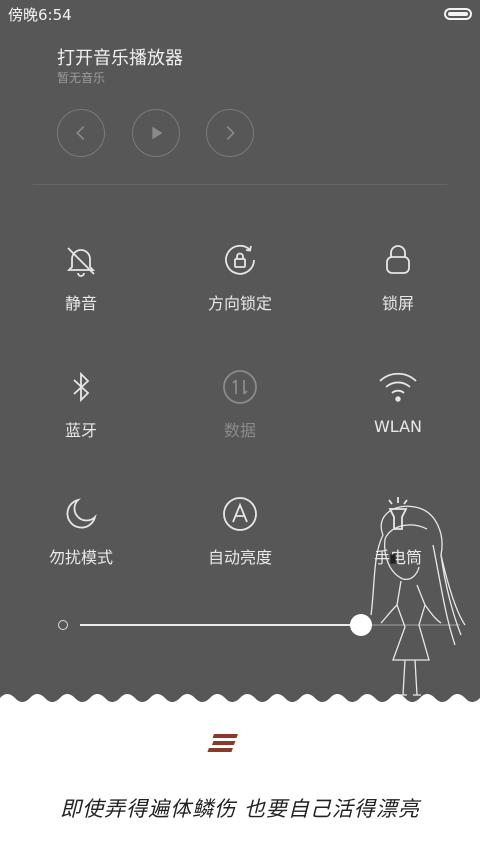 The width and height of the screenshot is (480, 853). What do you see at coordinates (240, 184) in the screenshot?
I see `section-divider` at bounding box center [240, 184].